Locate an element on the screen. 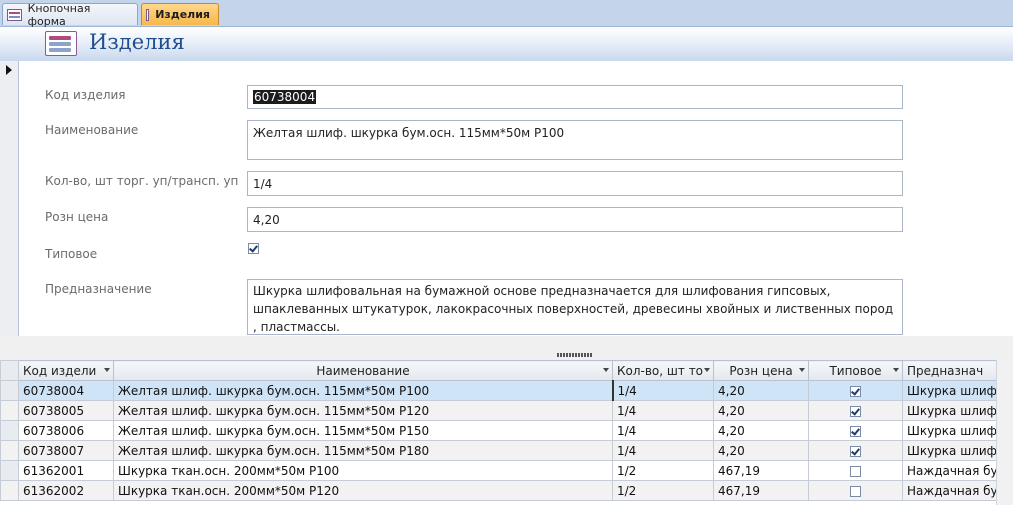 This screenshot has width=1013, height=505. column-header-code: Код издели is located at coordinates (66, 370).